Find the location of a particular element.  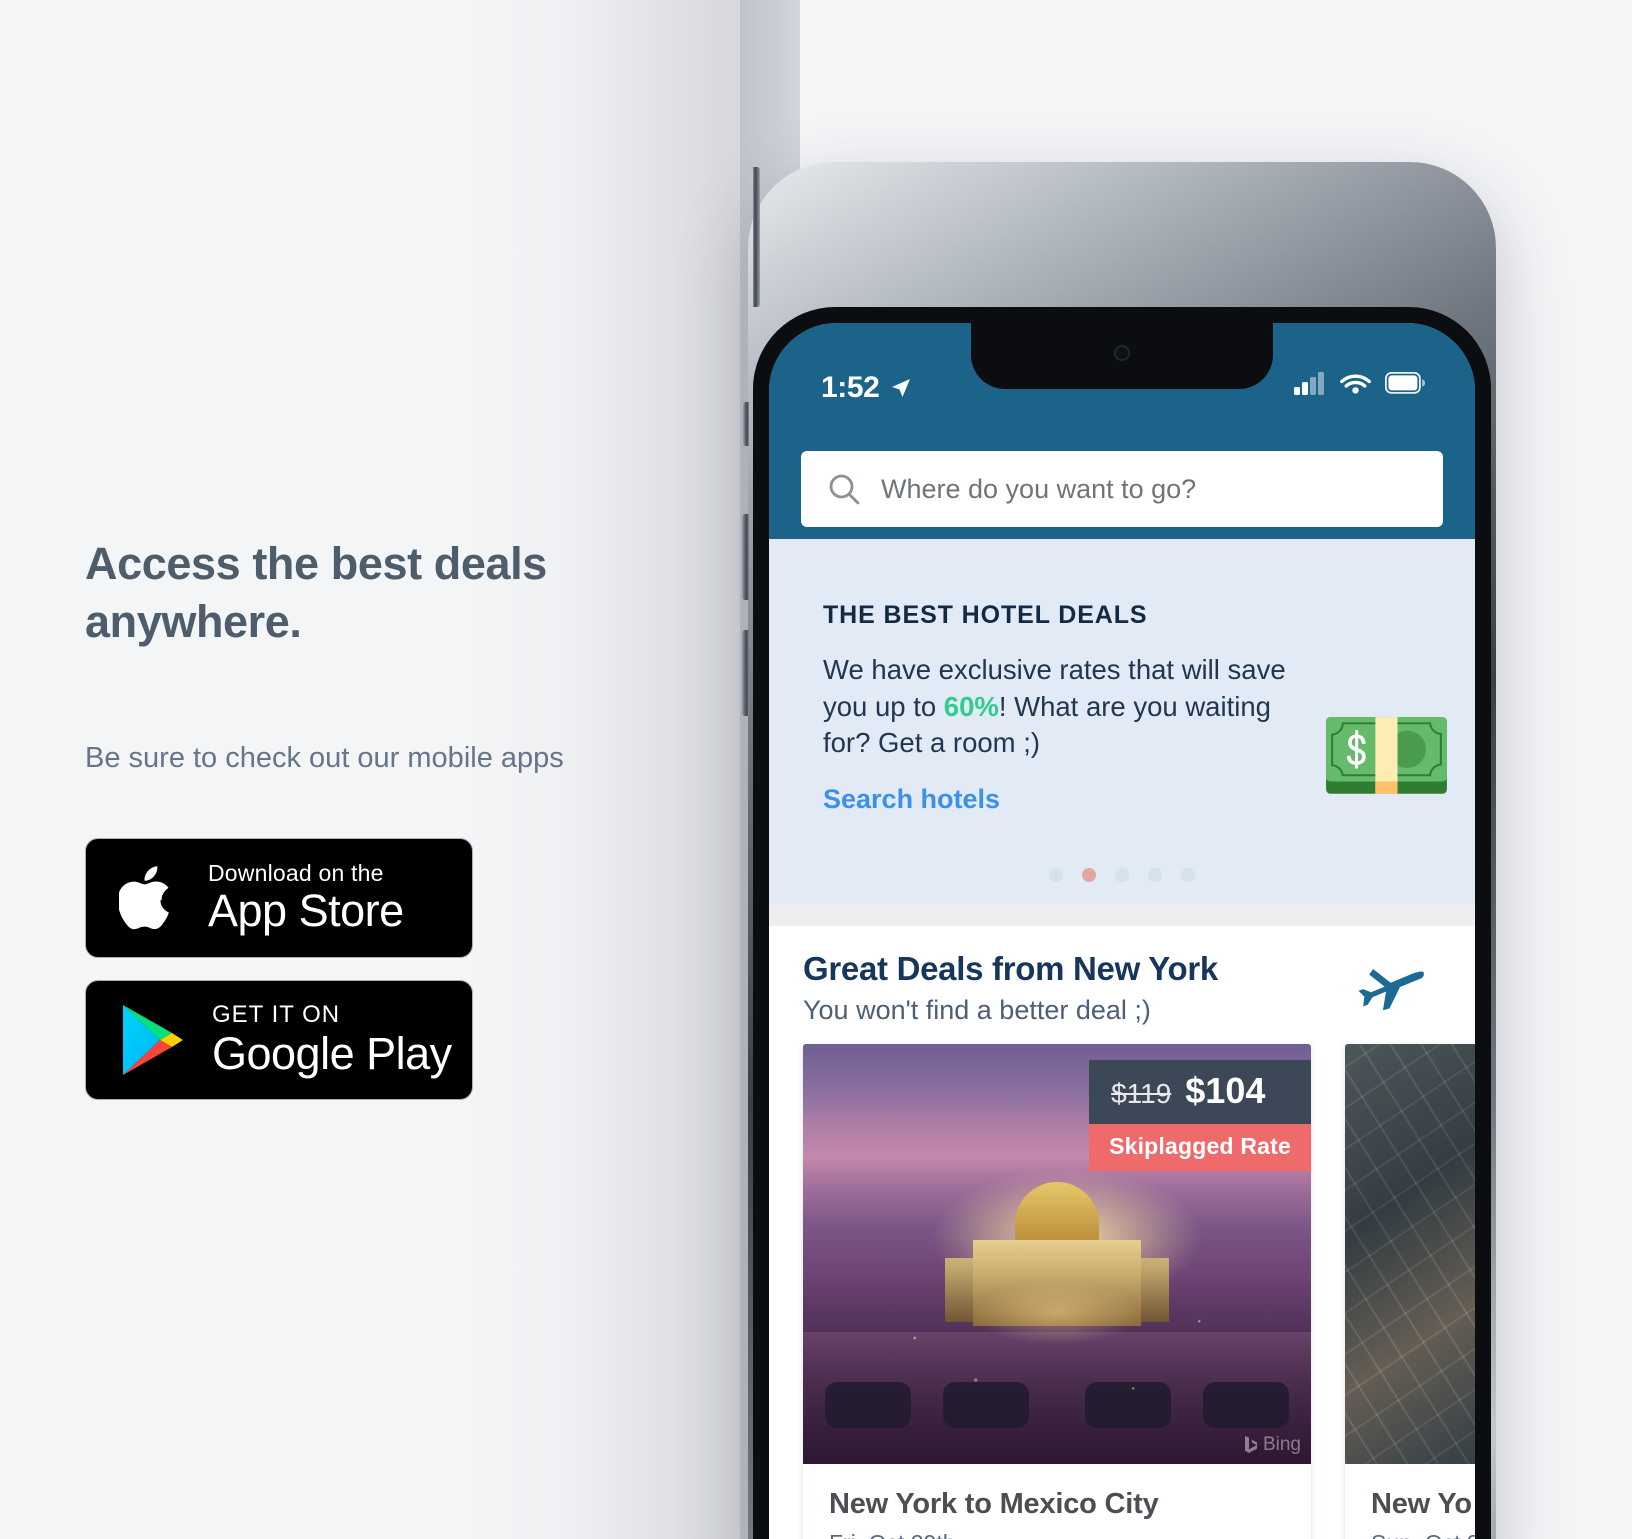

page-subcopy: Be sure to check out our mobile apps is located at coordinates (324, 758).